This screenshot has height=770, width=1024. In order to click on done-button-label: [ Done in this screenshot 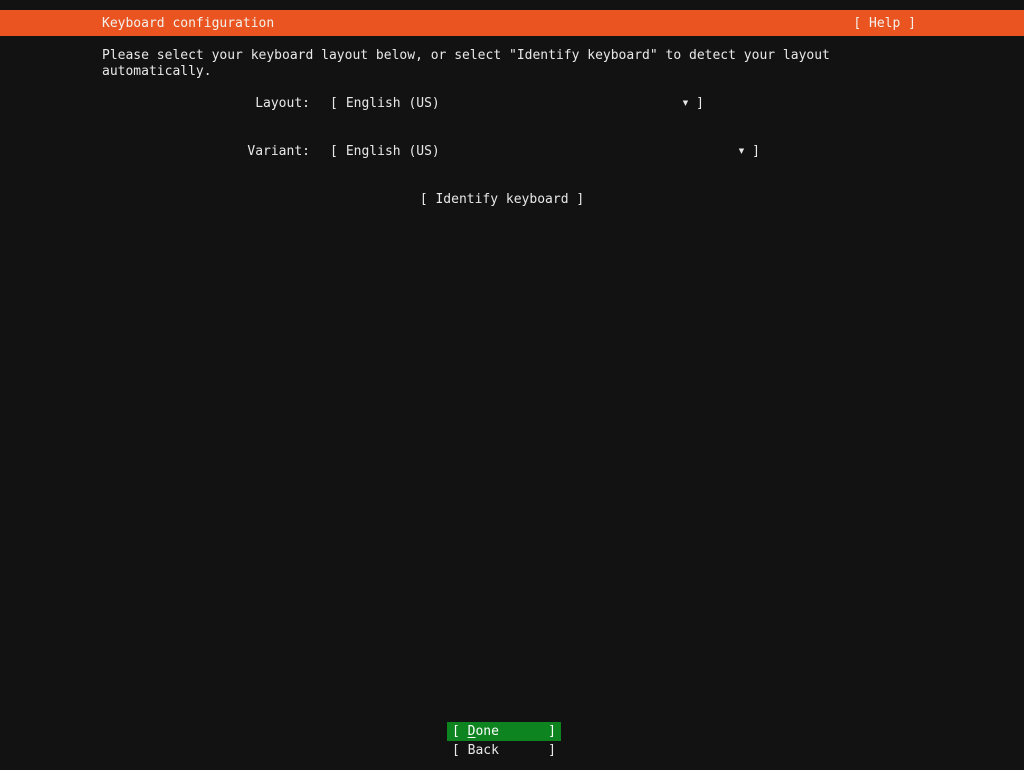, I will do `click(475, 731)`.